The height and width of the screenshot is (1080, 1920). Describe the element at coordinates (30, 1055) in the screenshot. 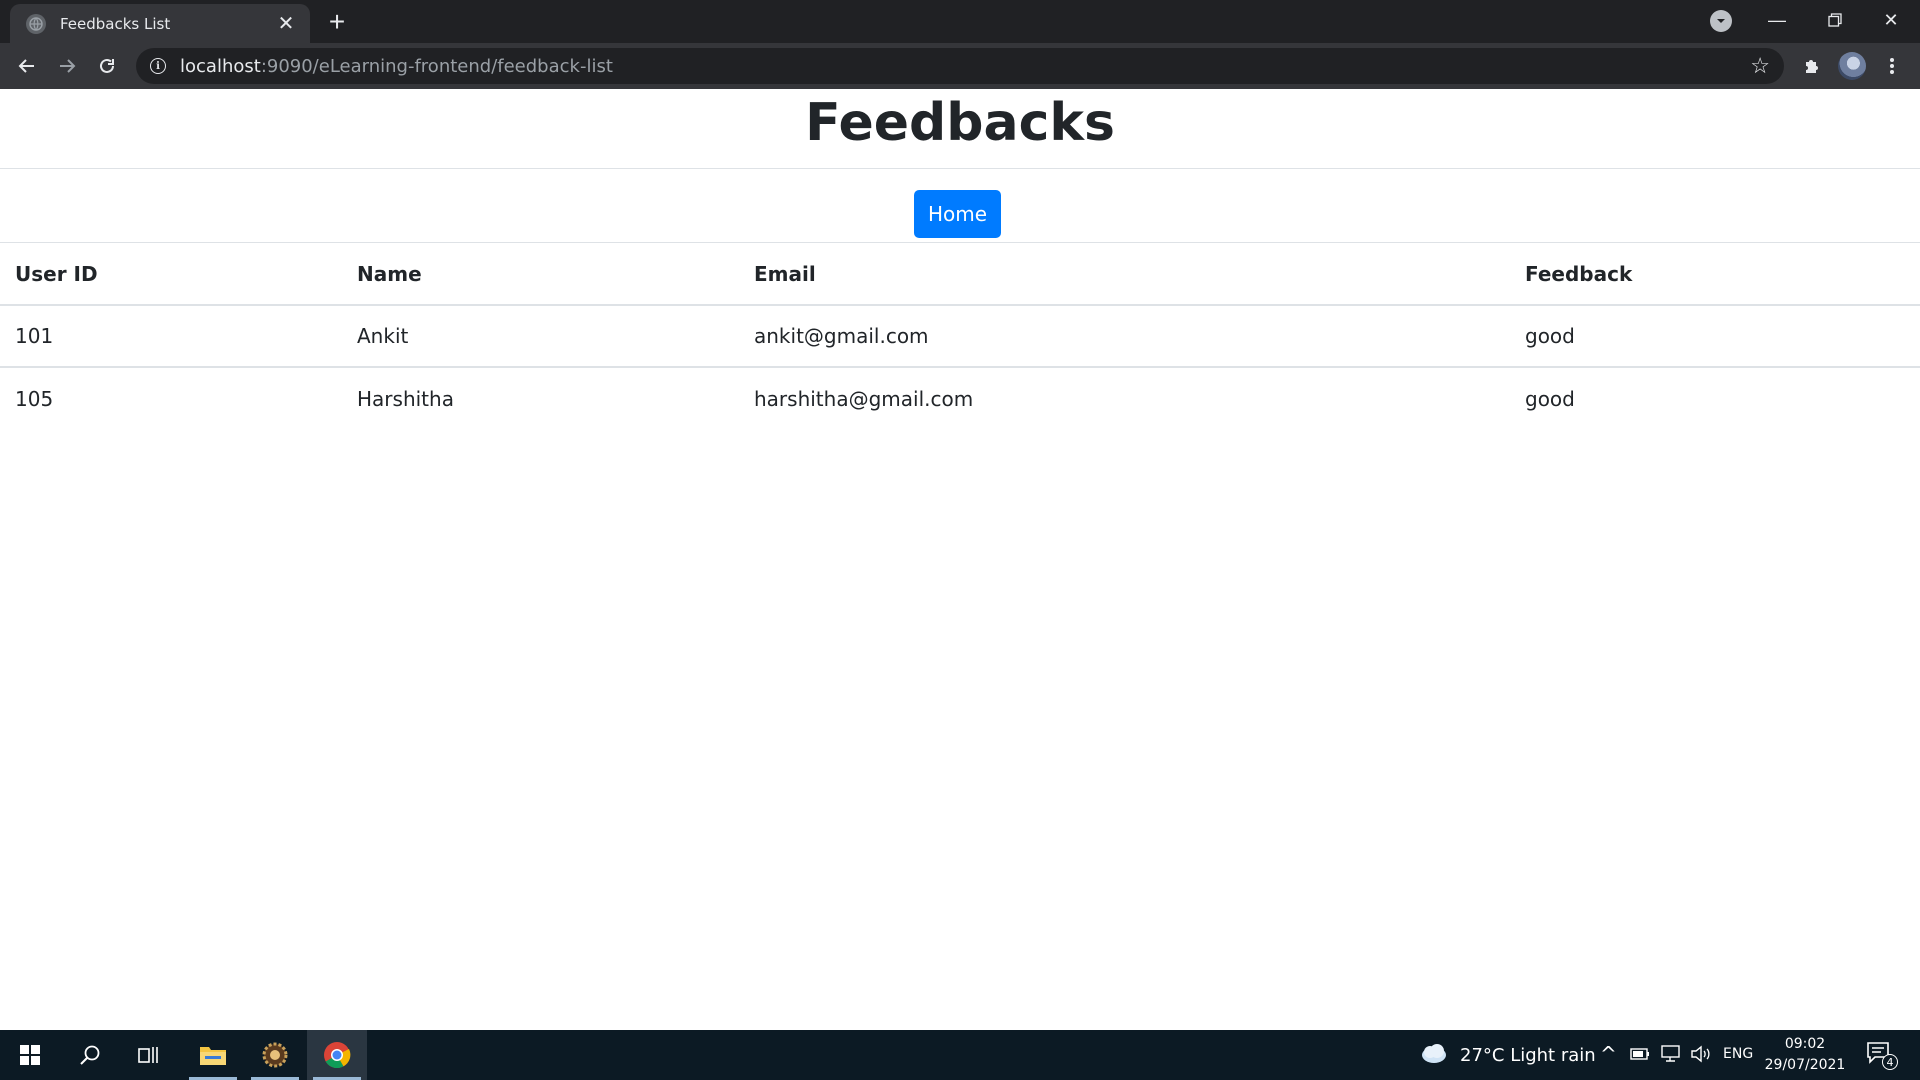

I see `windows-start-icon` at that location.